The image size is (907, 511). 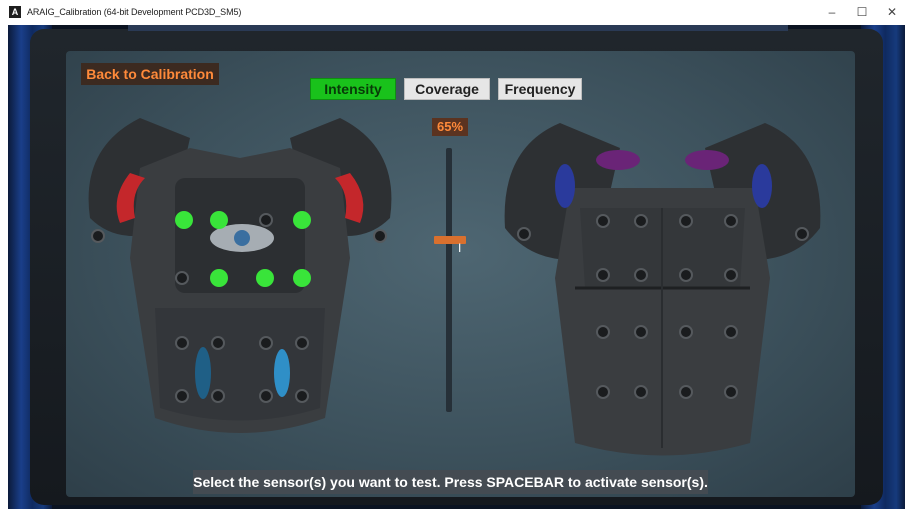 What do you see at coordinates (540, 89) in the screenshot?
I see `tab-frequency: Frequency` at bounding box center [540, 89].